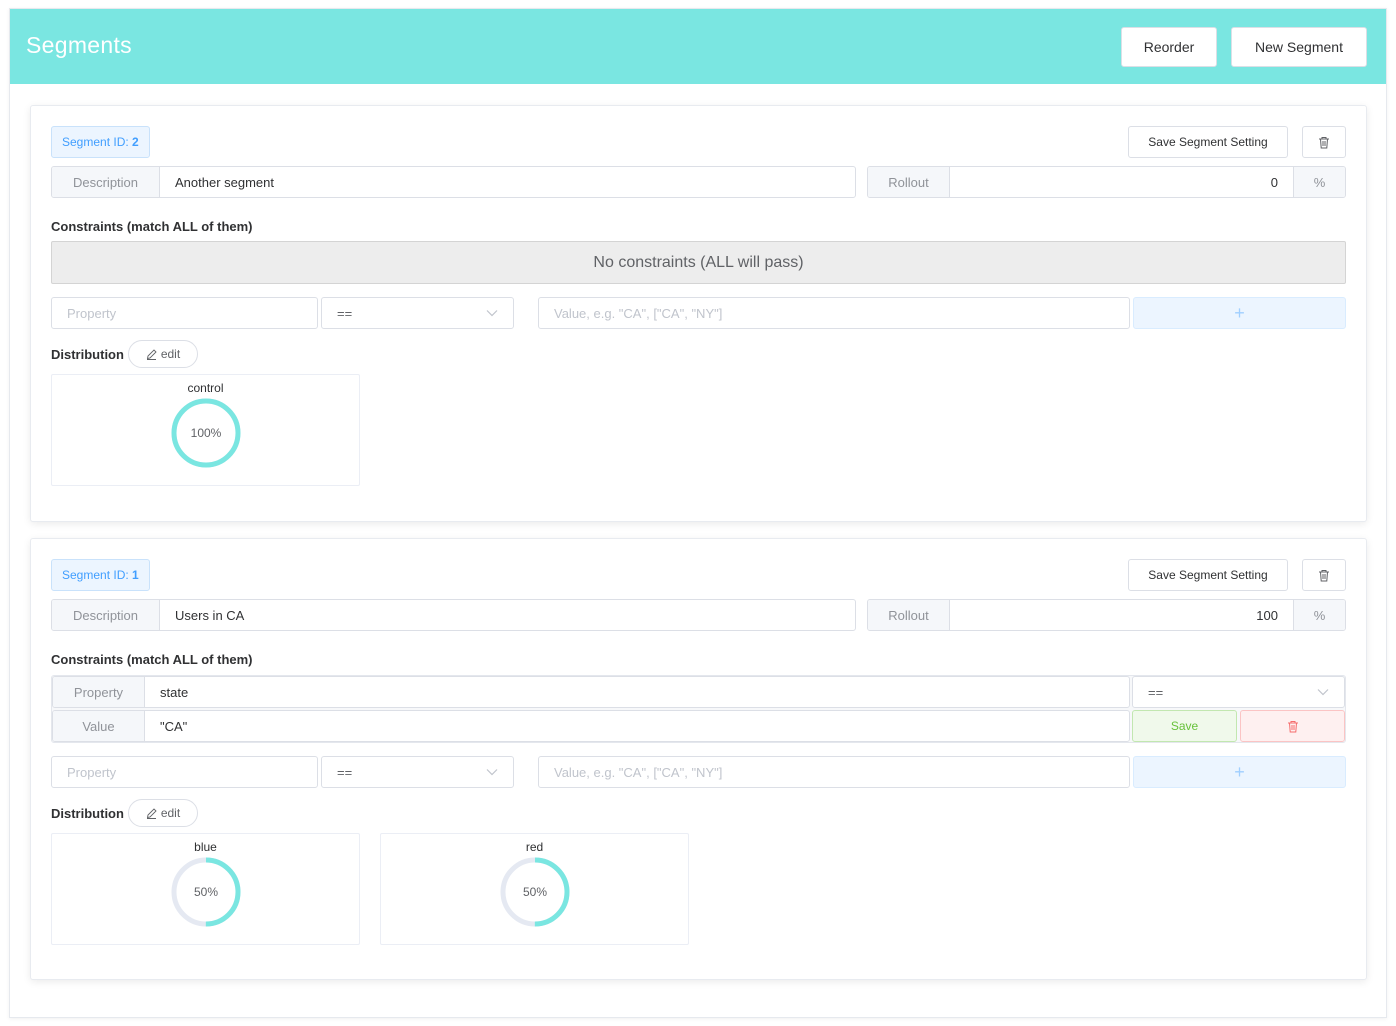 Image resolution: width=1396 pixels, height=1026 pixels. Describe the element at coordinates (1169, 47) in the screenshot. I see `reorder-button: Reorder` at that location.